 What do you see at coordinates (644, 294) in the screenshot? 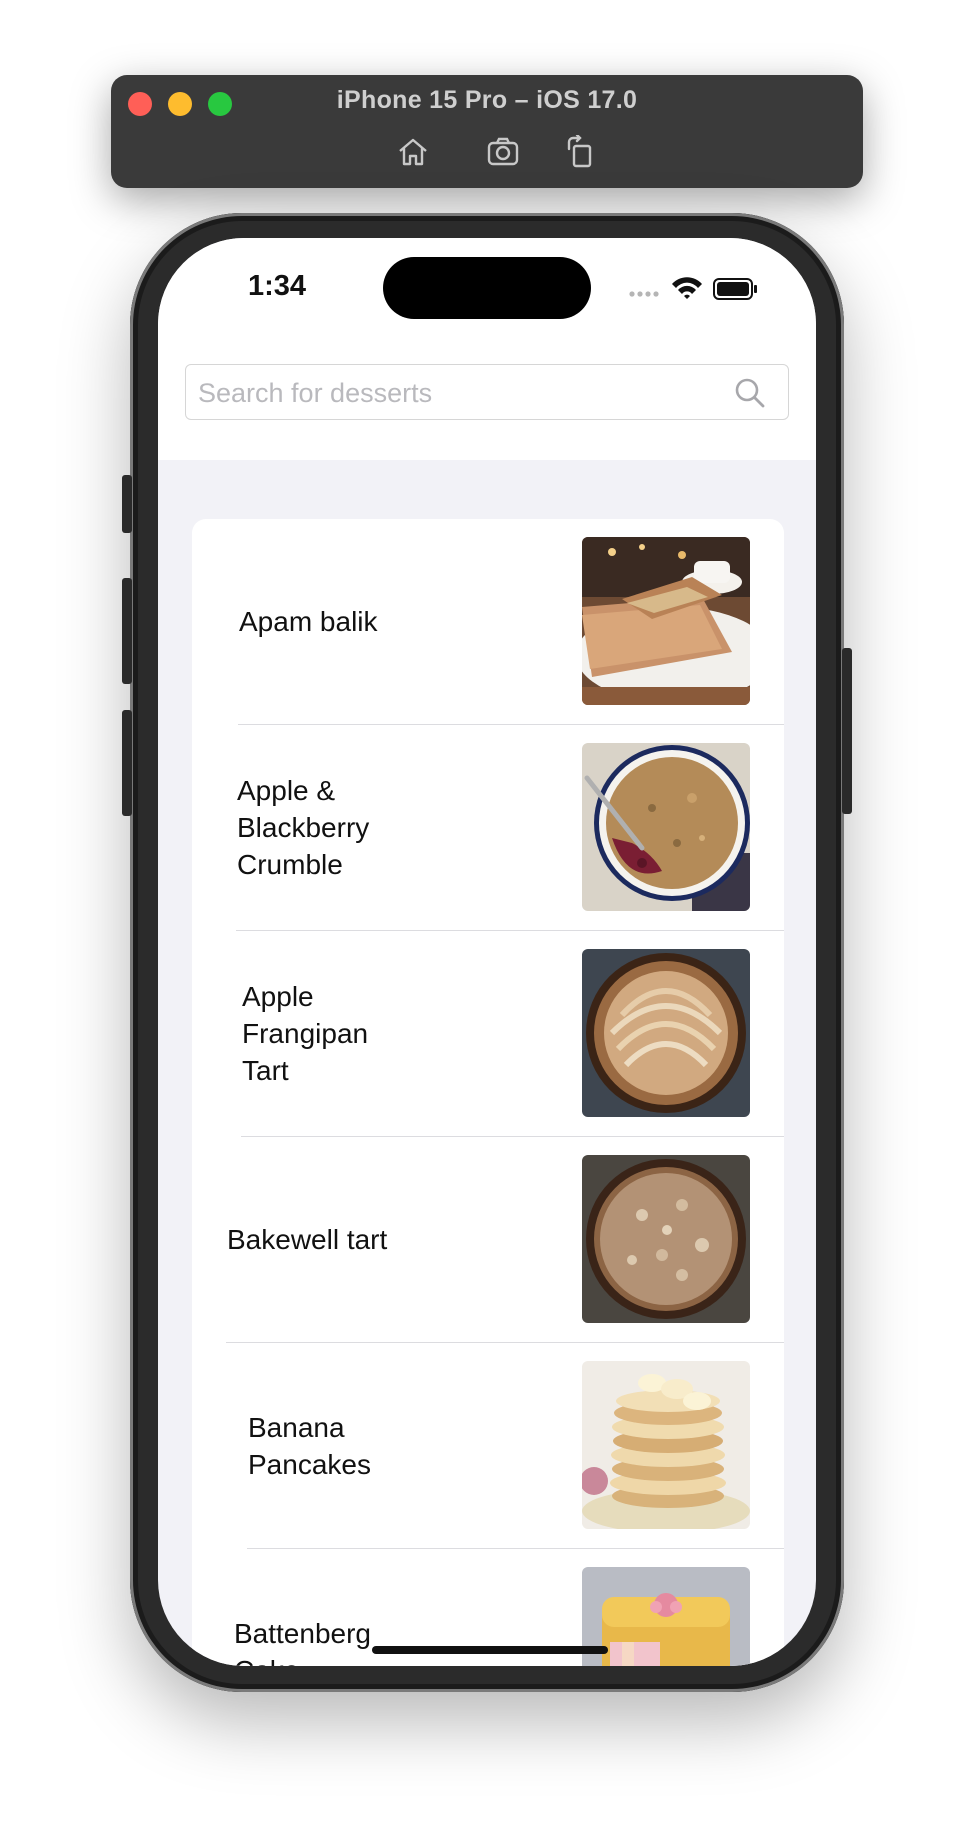
I see `cellular-signal-icon` at bounding box center [644, 294].